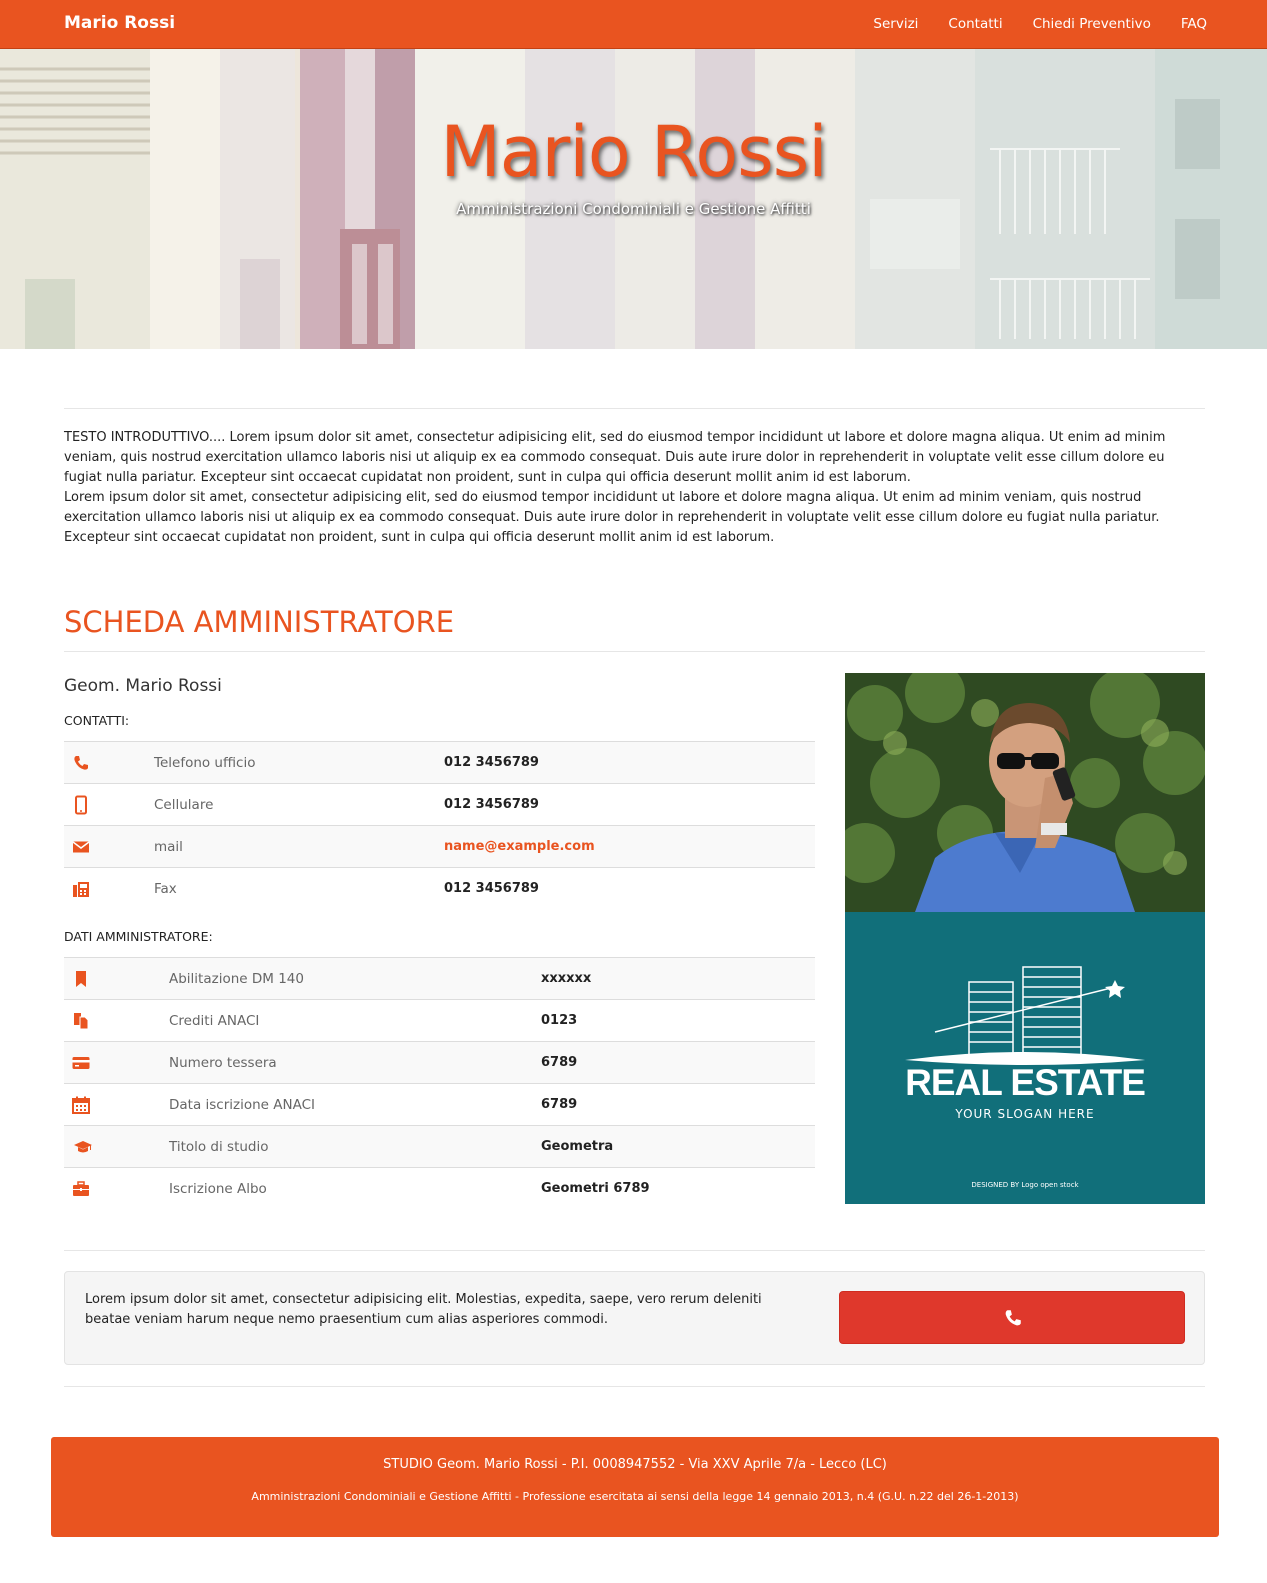 This screenshot has width=1267, height=1583. What do you see at coordinates (205, 762) in the screenshot?
I see `contact-label: Telefono ufficio` at bounding box center [205, 762].